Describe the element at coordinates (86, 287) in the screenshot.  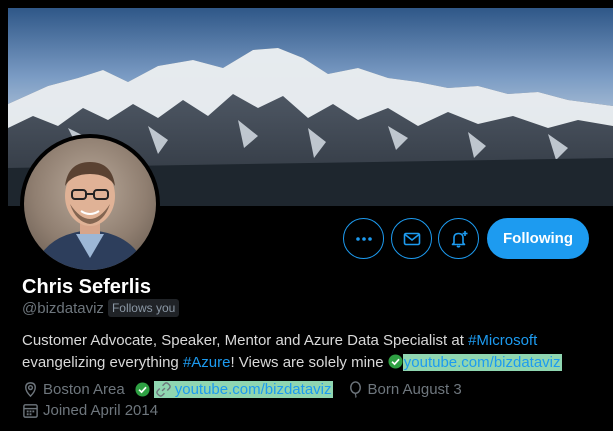
I see `profile-name: Chris Seferlis` at that location.